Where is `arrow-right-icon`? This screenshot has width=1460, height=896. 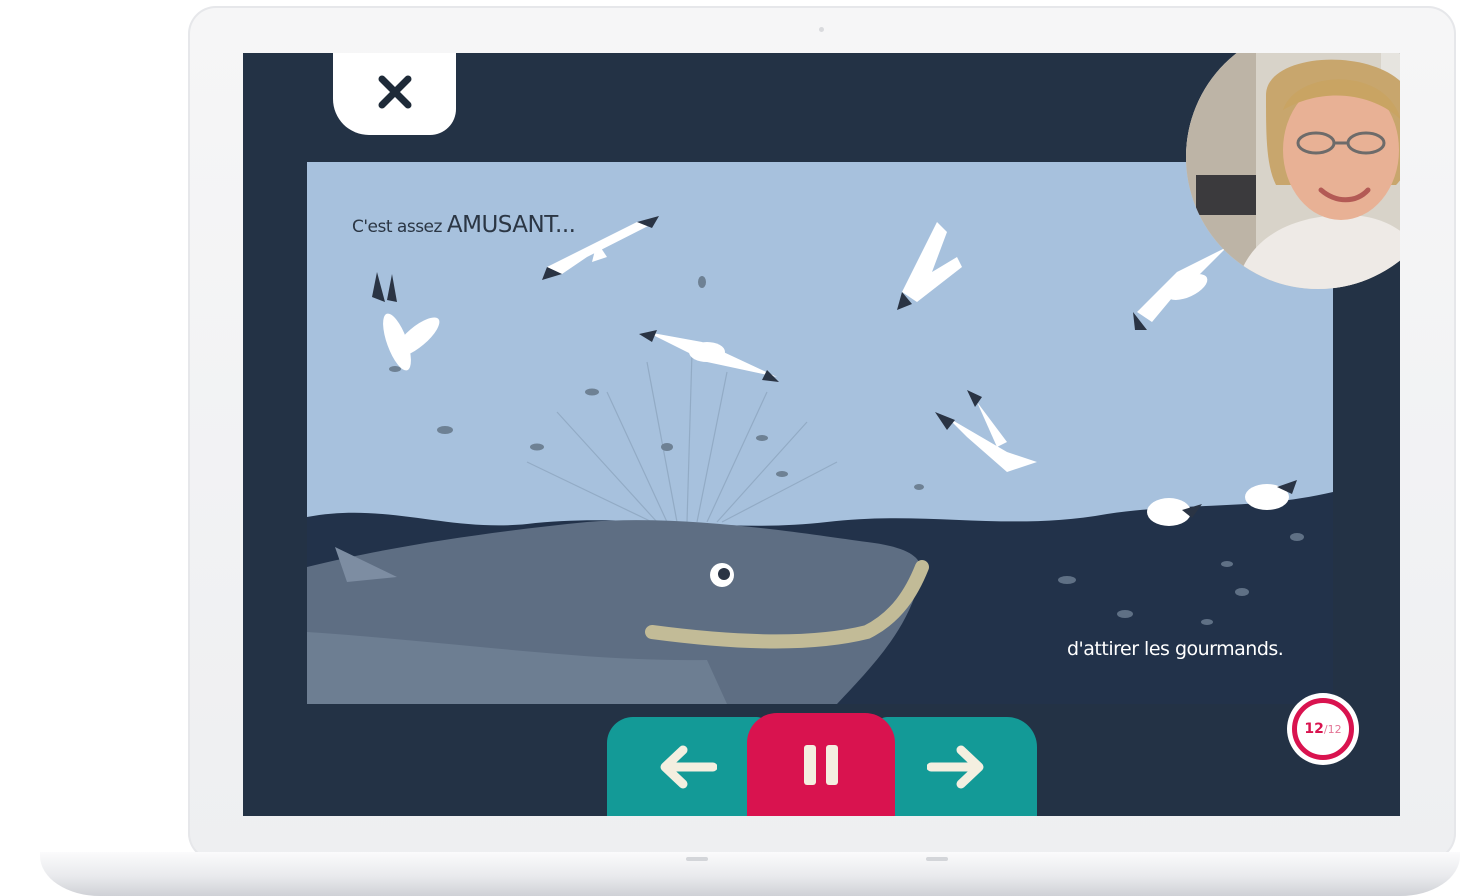 arrow-right-icon is located at coordinates (955, 767).